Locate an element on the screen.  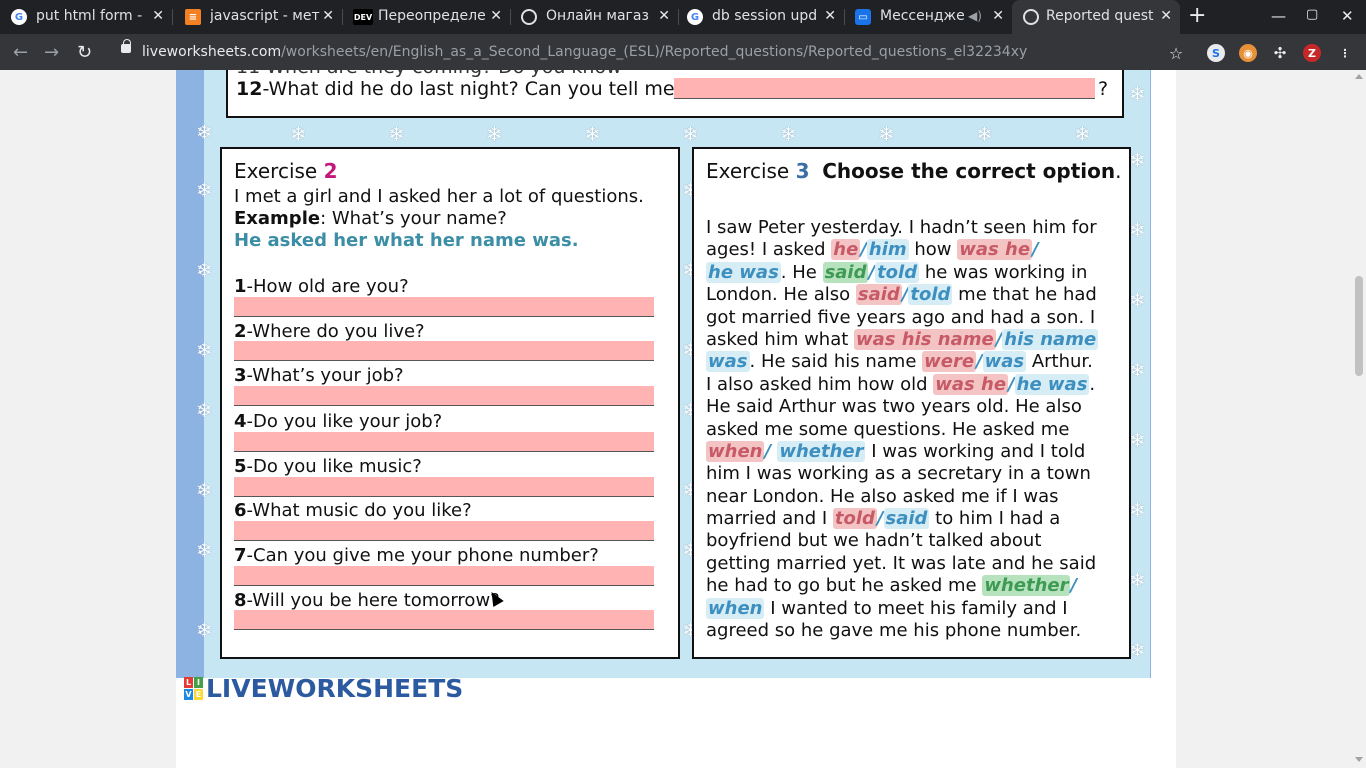
exercise-2-example-answer: He asked her what her name was. is located at coordinates (406, 240).